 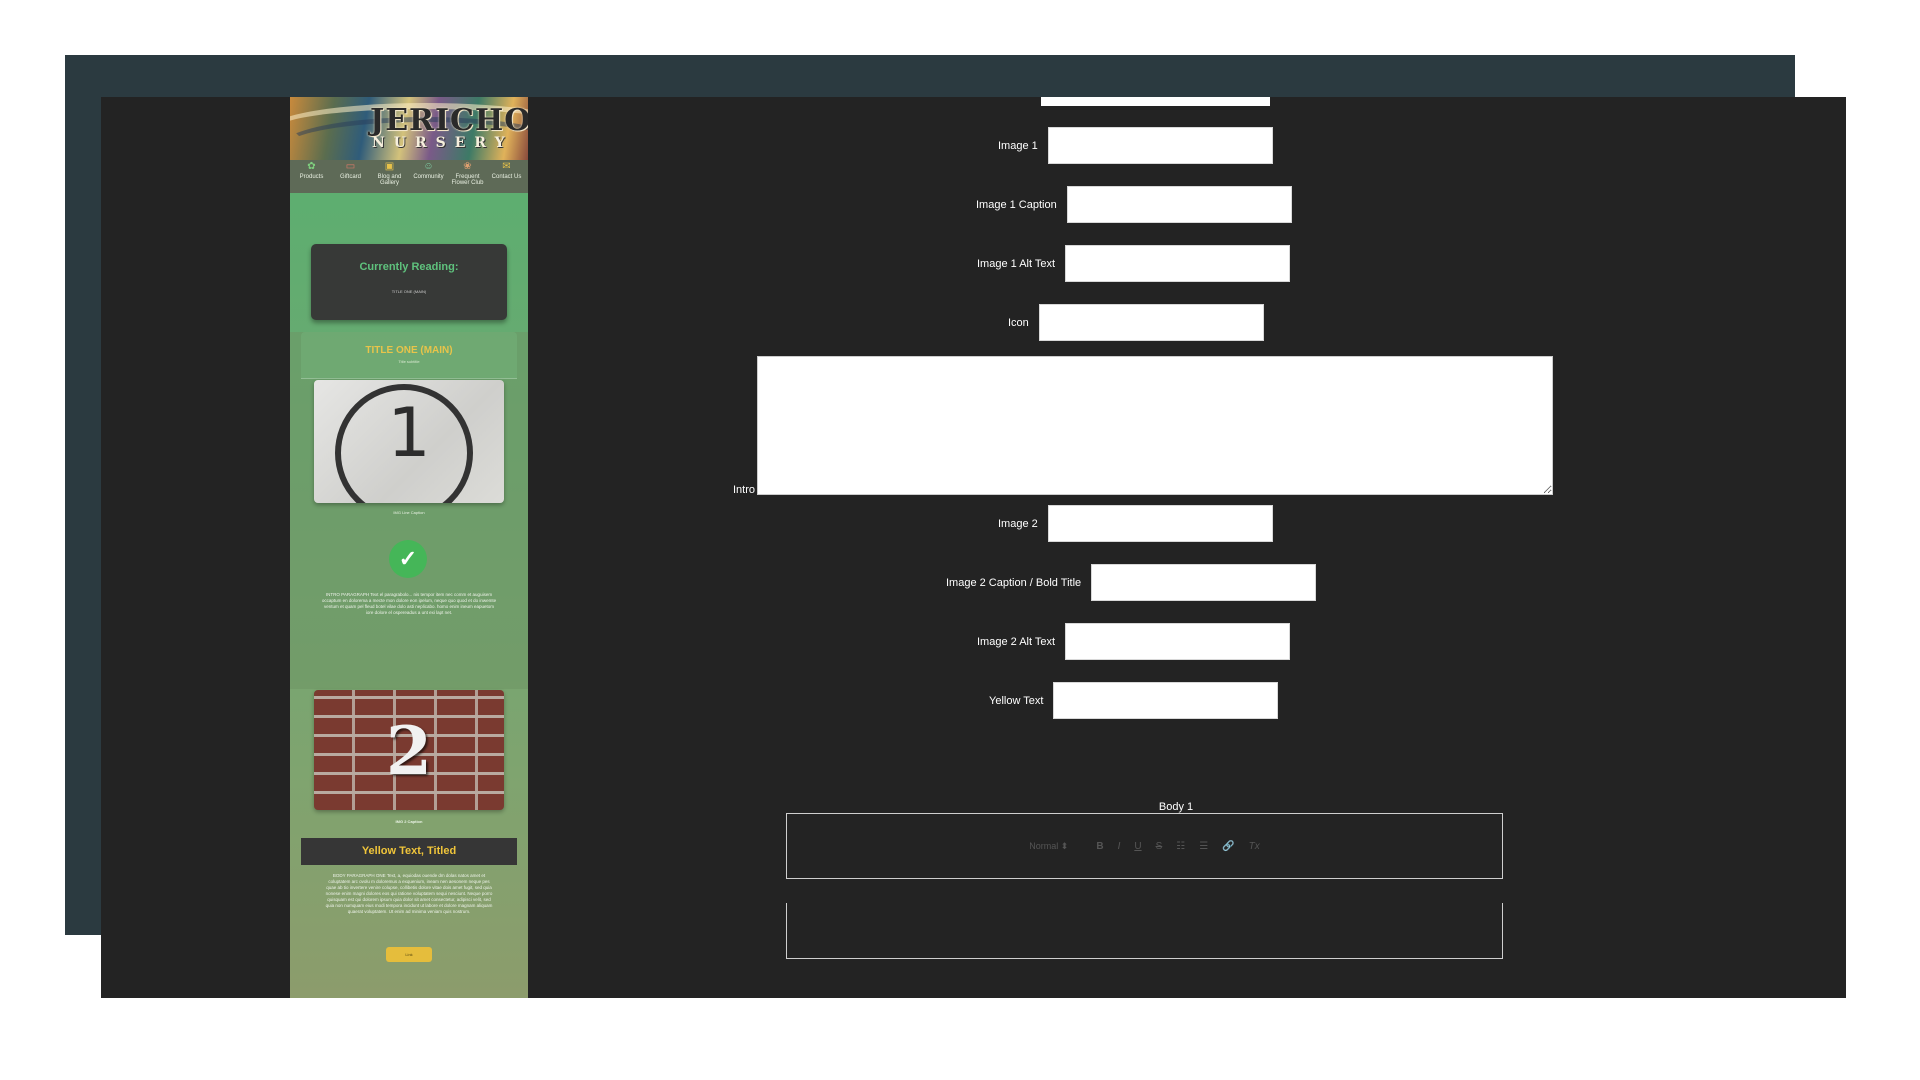 I want to click on image-two: 2, so click(x=409, y=750).